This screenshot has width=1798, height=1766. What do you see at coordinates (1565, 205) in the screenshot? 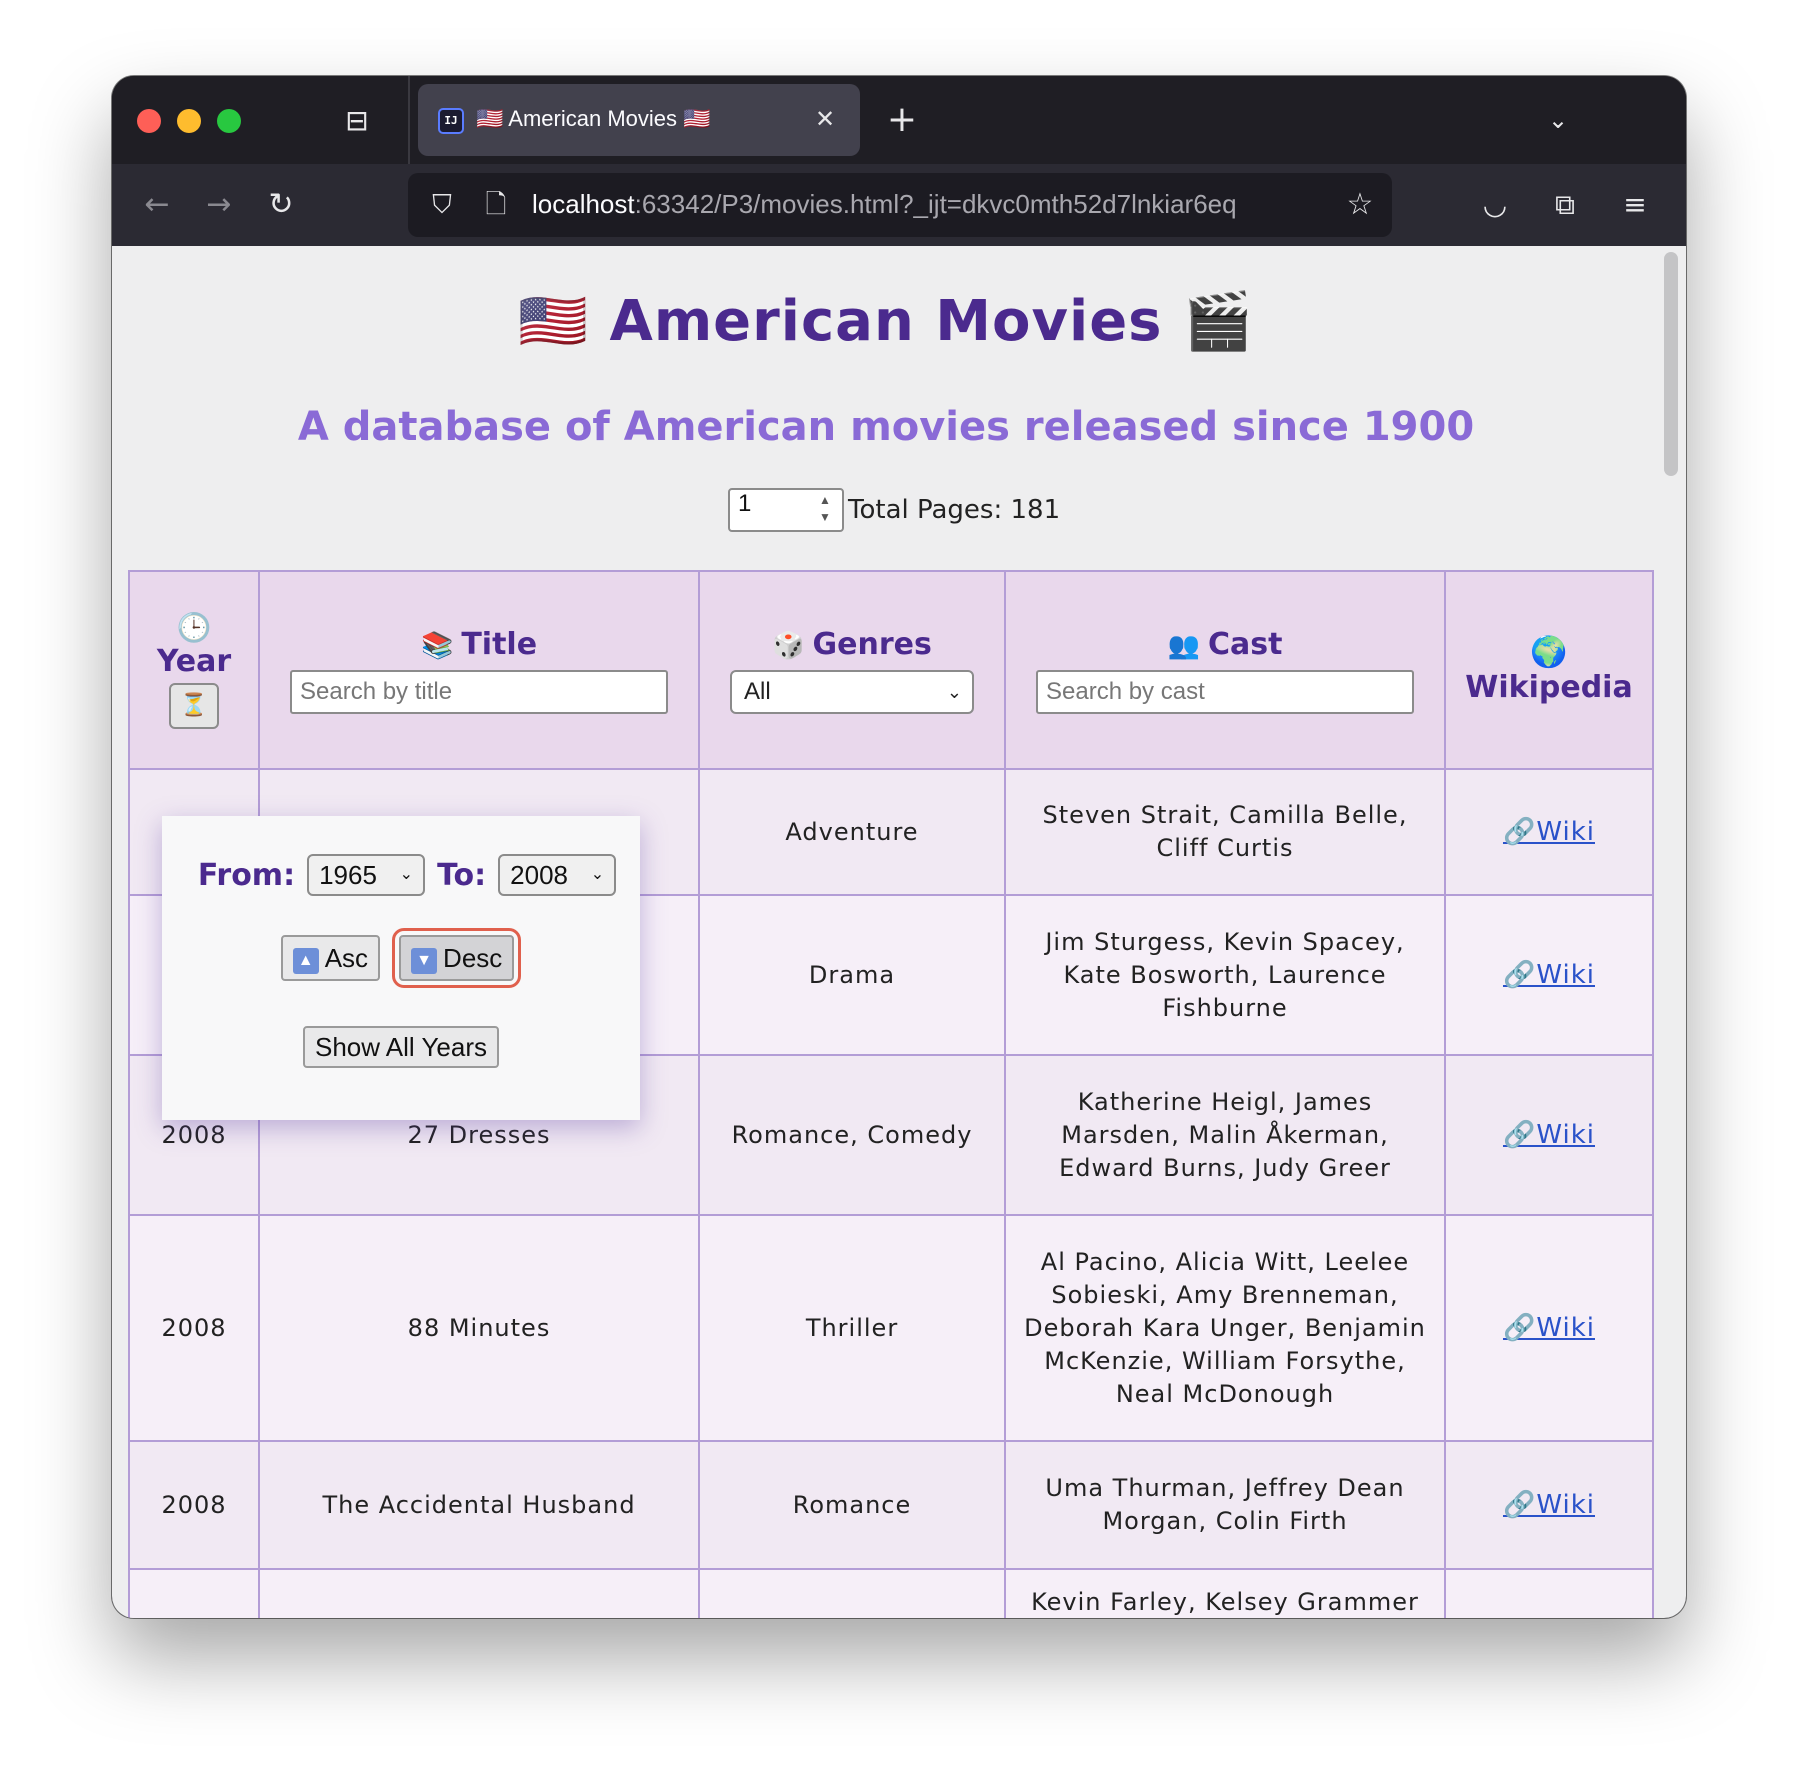
I see `extensions-icon: ⧉` at bounding box center [1565, 205].